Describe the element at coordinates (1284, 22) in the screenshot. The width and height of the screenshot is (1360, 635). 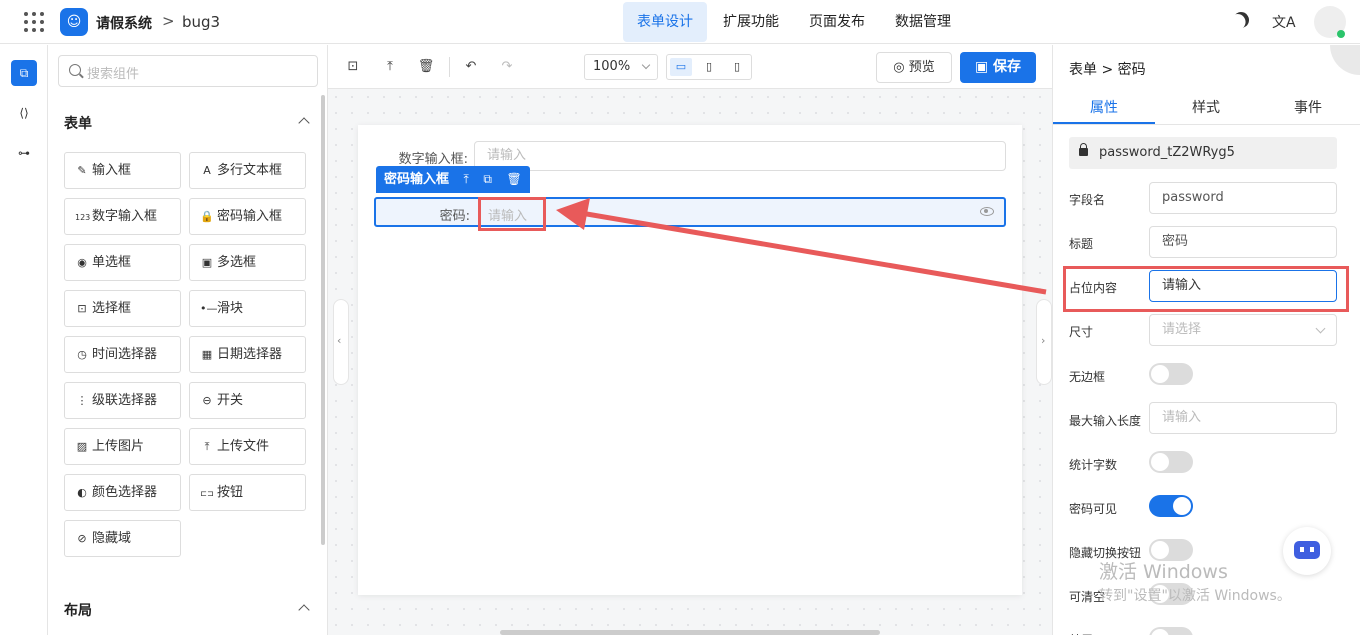
I see `language-icon: 文A` at that location.